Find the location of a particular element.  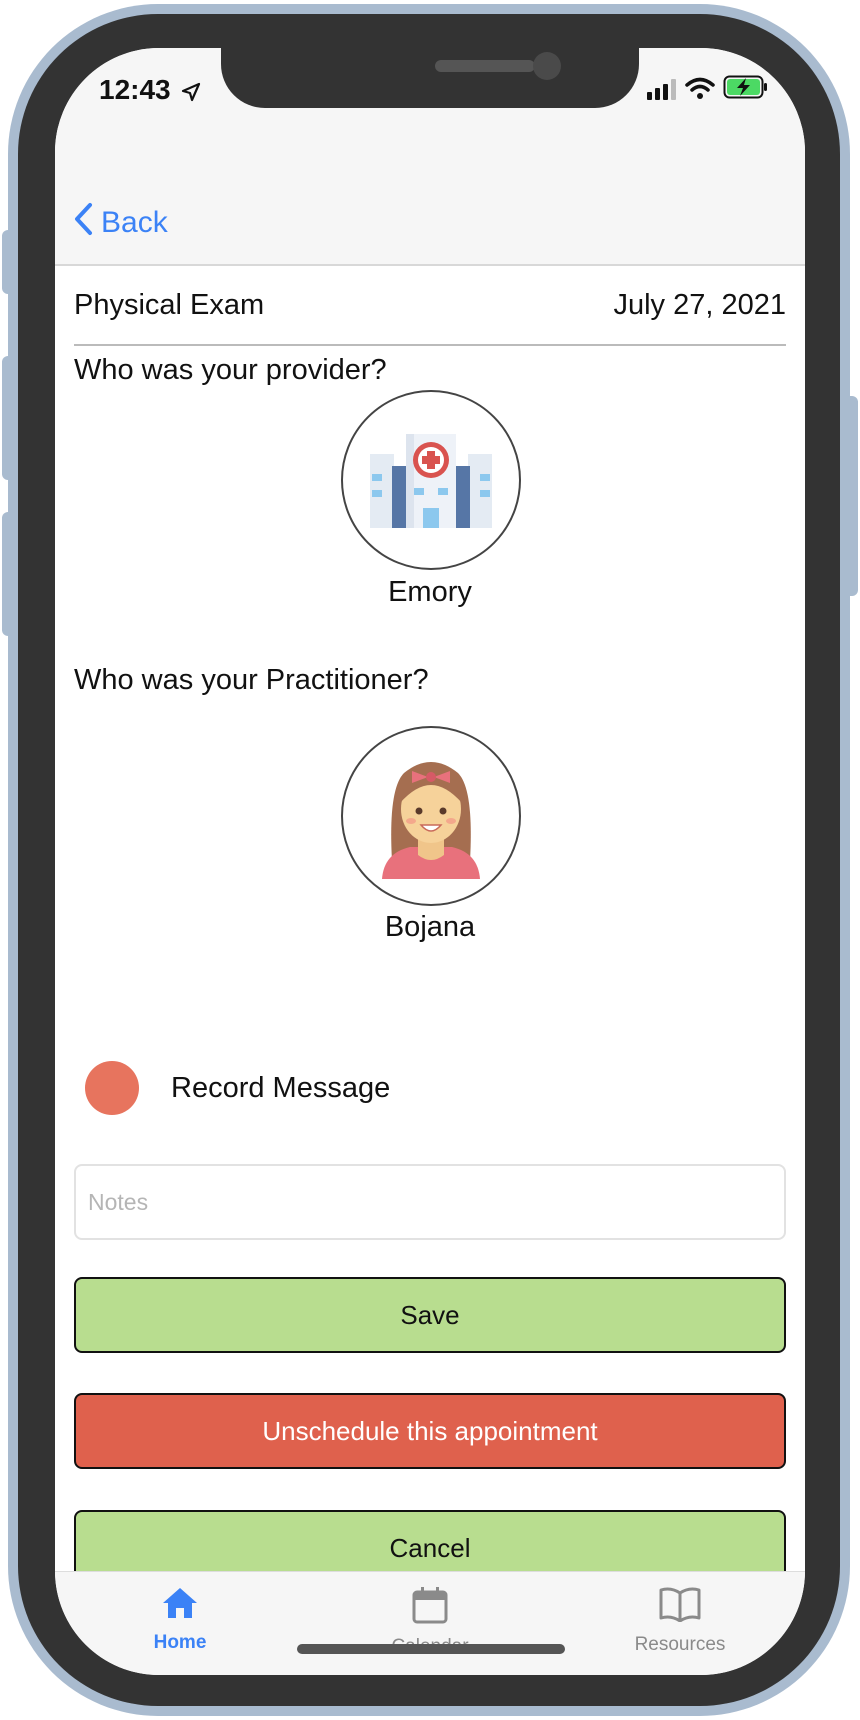

tab-home-label: Home is located at coordinates (180, 1642).